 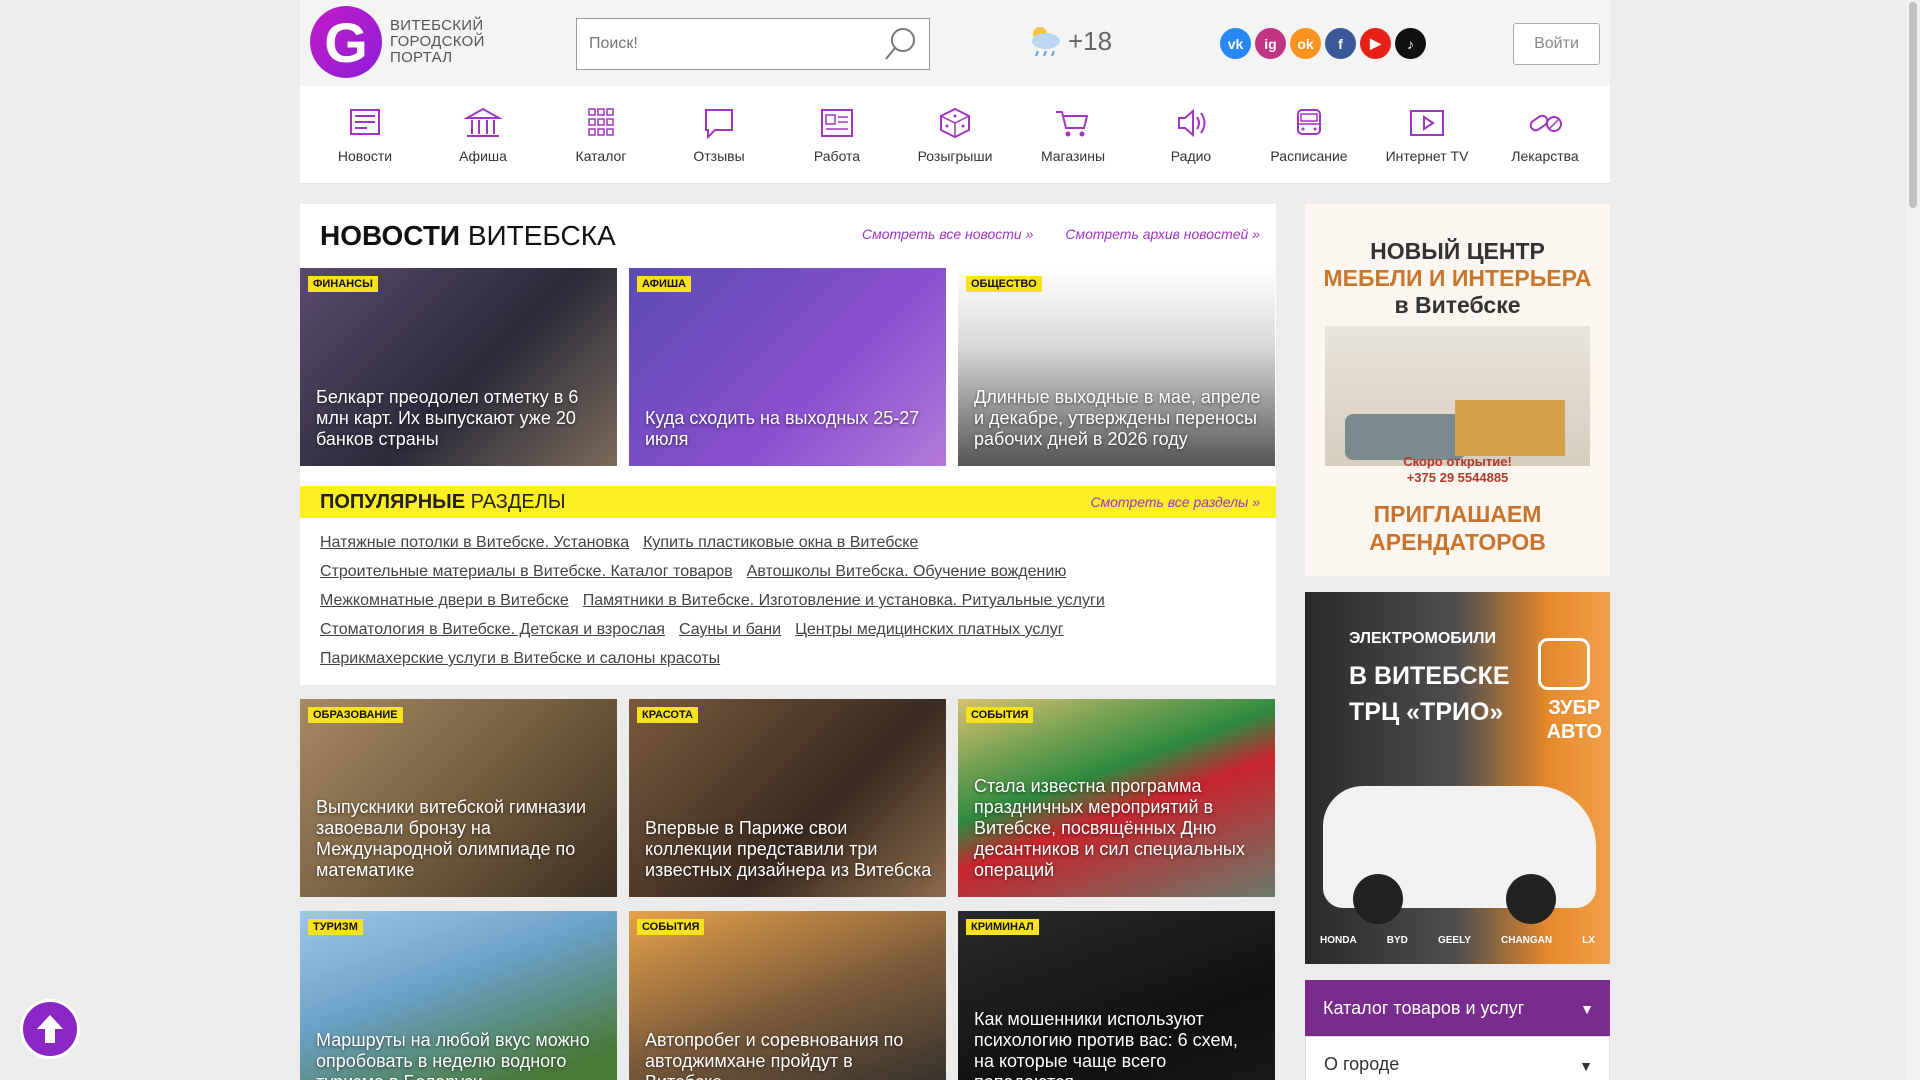 I want to click on logo-text: ВИТЕБСКИЙ ГОРОДСКОЙ ПОРТАЛ, so click(x=437, y=42).